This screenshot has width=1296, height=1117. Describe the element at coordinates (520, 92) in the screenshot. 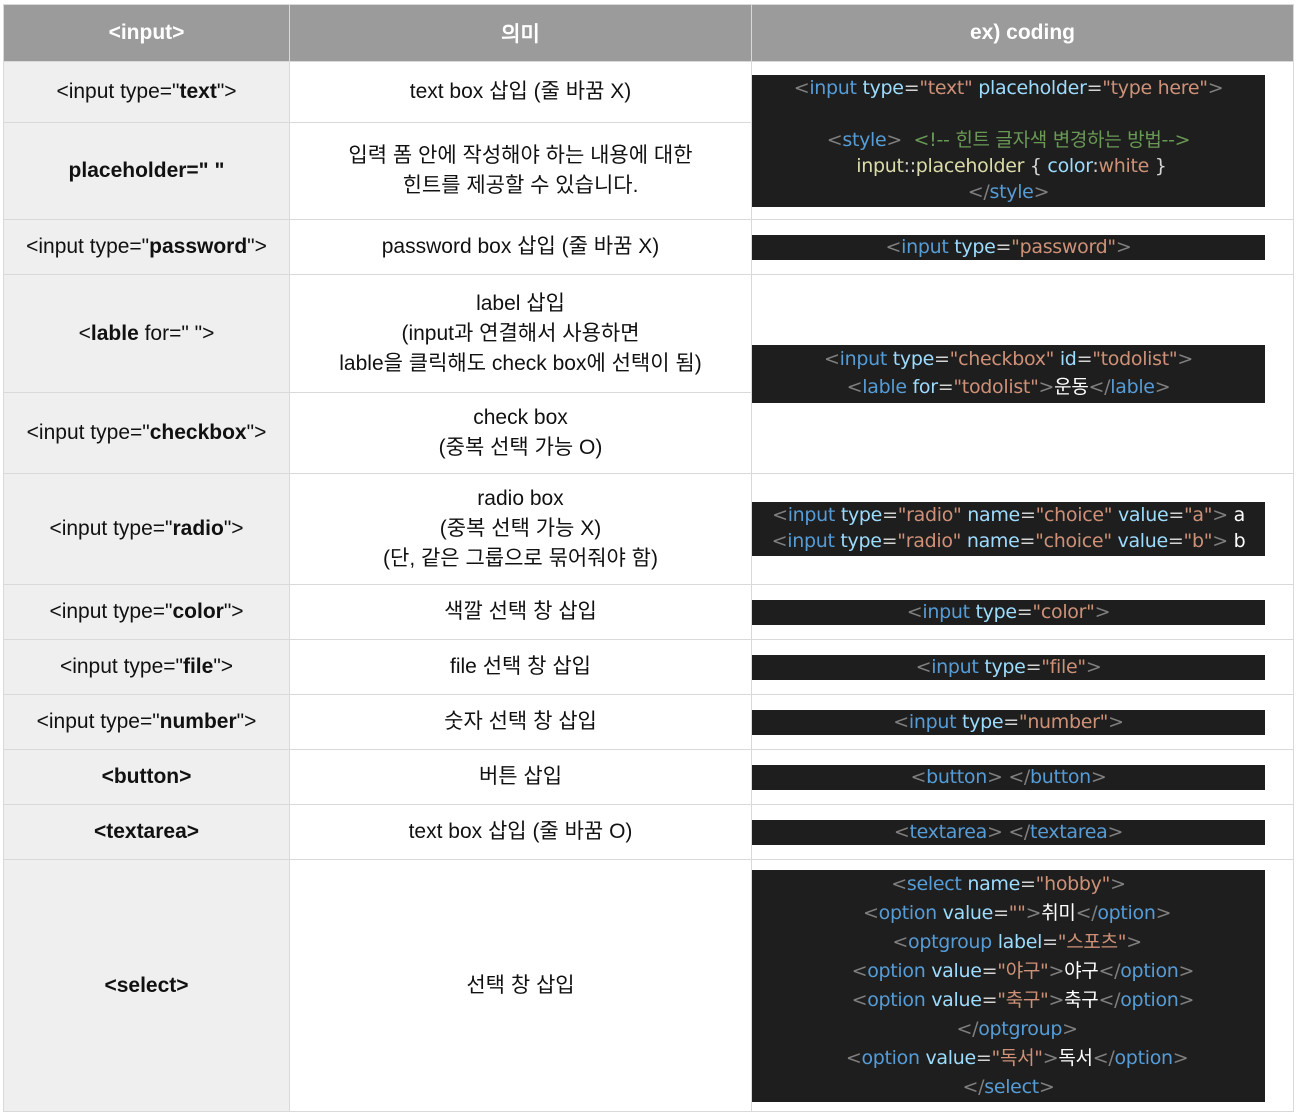

I see `meaning-cell: text box 삽입 (줄 바꿈 X)` at that location.